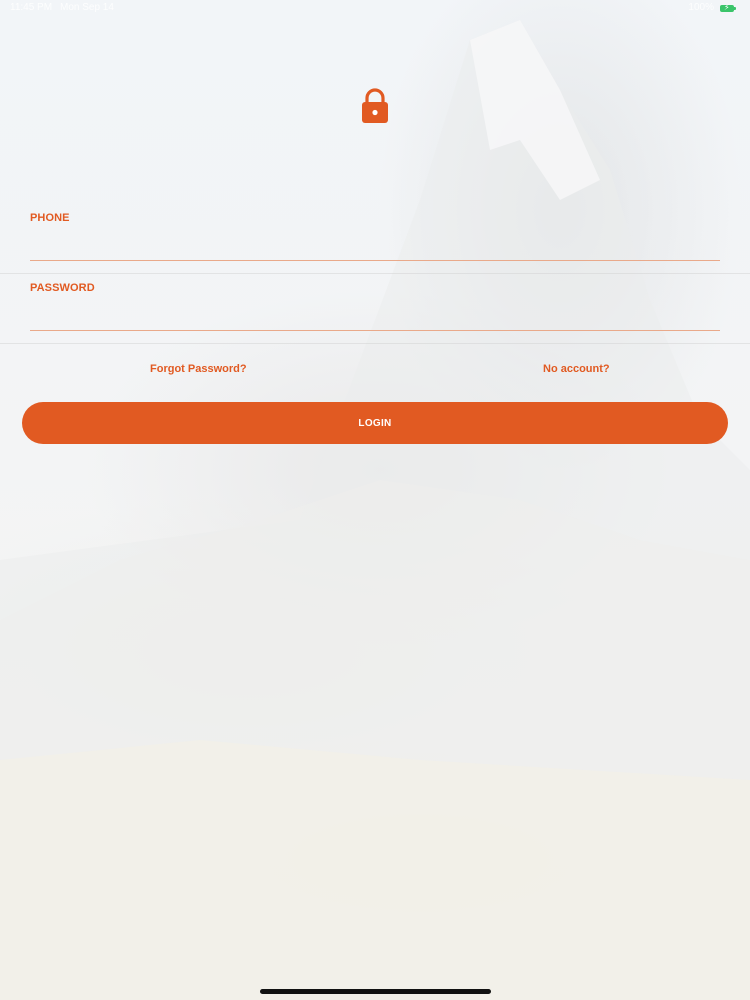 The width and height of the screenshot is (750, 1000). What do you see at coordinates (50, 218) in the screenshot?
I see `phone-label: PHONE` at bounding box center [50, 218].